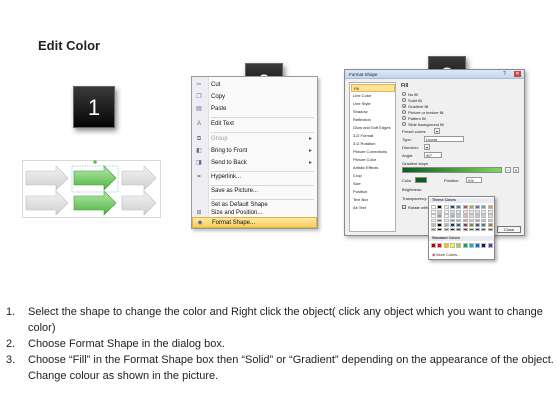 Image resolution: width=560 pixels, height=420 pixels. I want to click on radio-solid-fill, so click(404, 100).